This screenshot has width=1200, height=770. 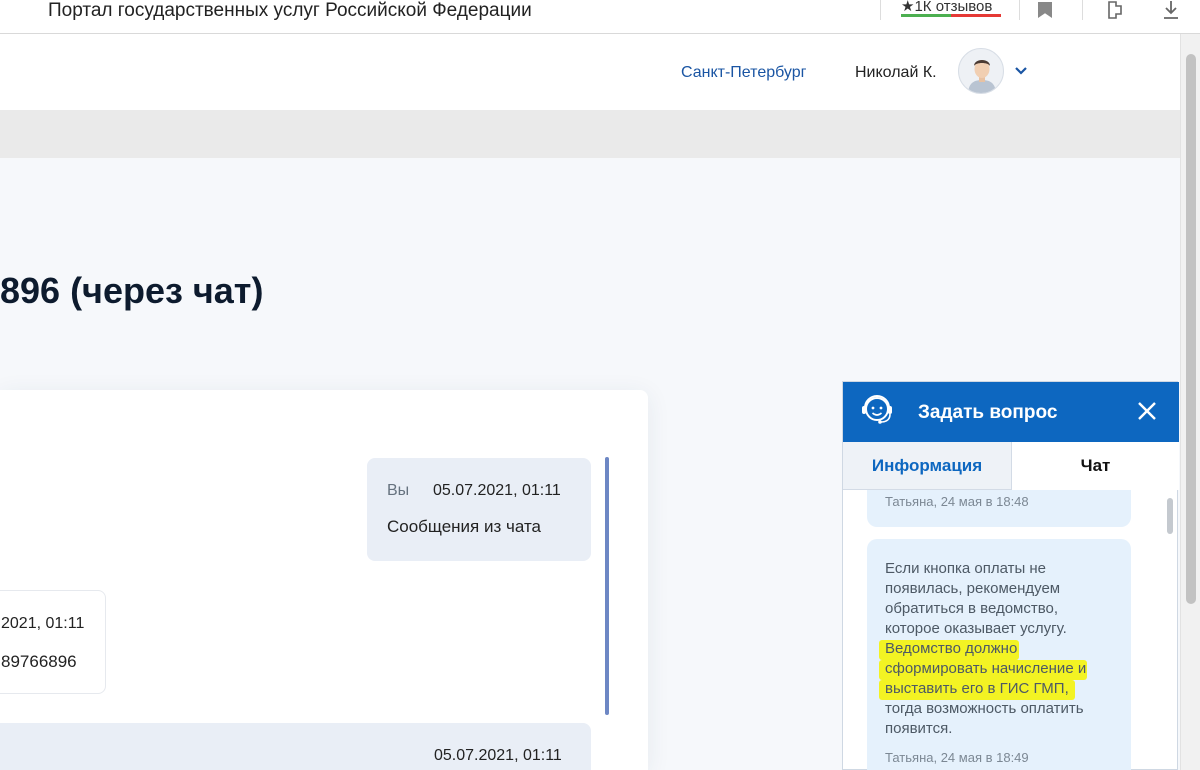 I want to click on widget-title: Задать вопрос, so click(x=988, y=412).